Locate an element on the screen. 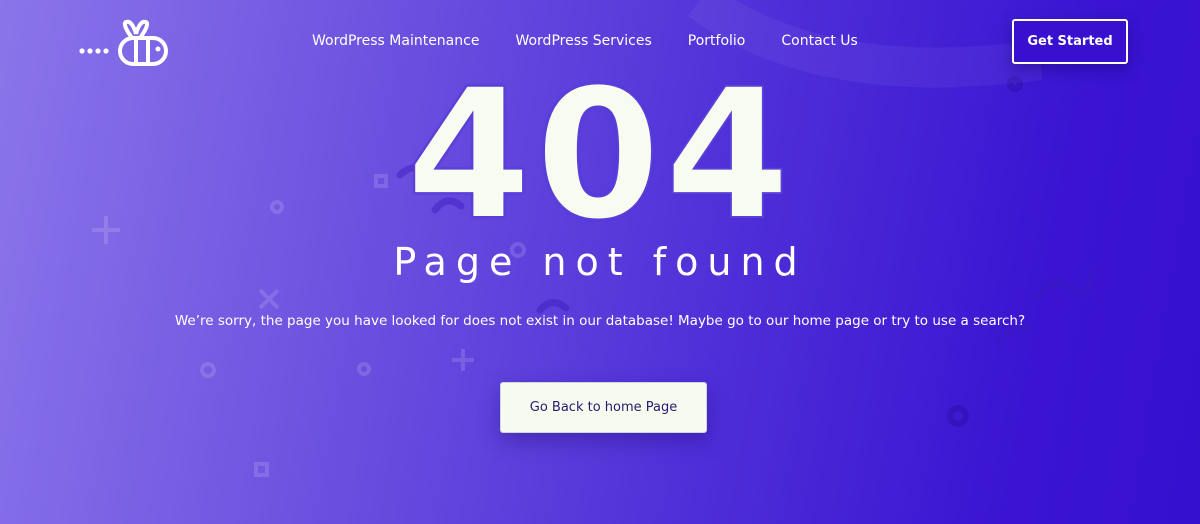  nav-item-wordpress-maintenance: WordPress Maintenance is located at coordinates (395, 41).